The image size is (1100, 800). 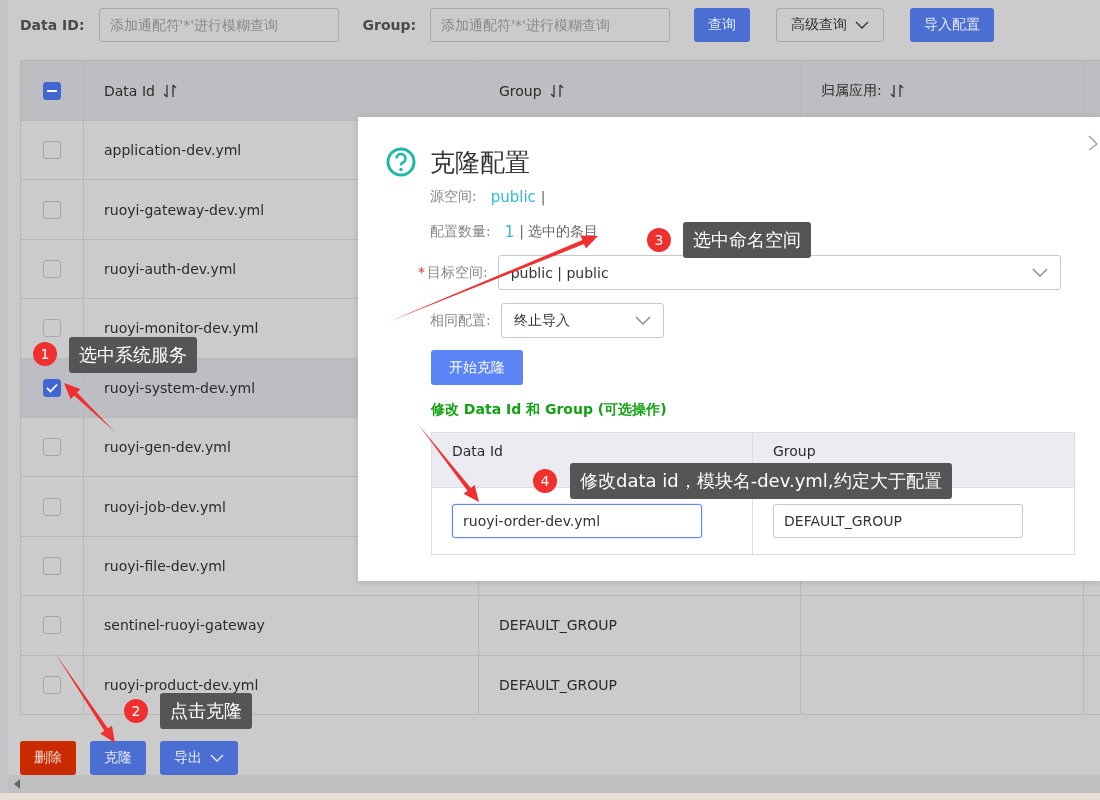 I want to click on group-field: DEFAULT_GROUP, so click(x=898, y=521).